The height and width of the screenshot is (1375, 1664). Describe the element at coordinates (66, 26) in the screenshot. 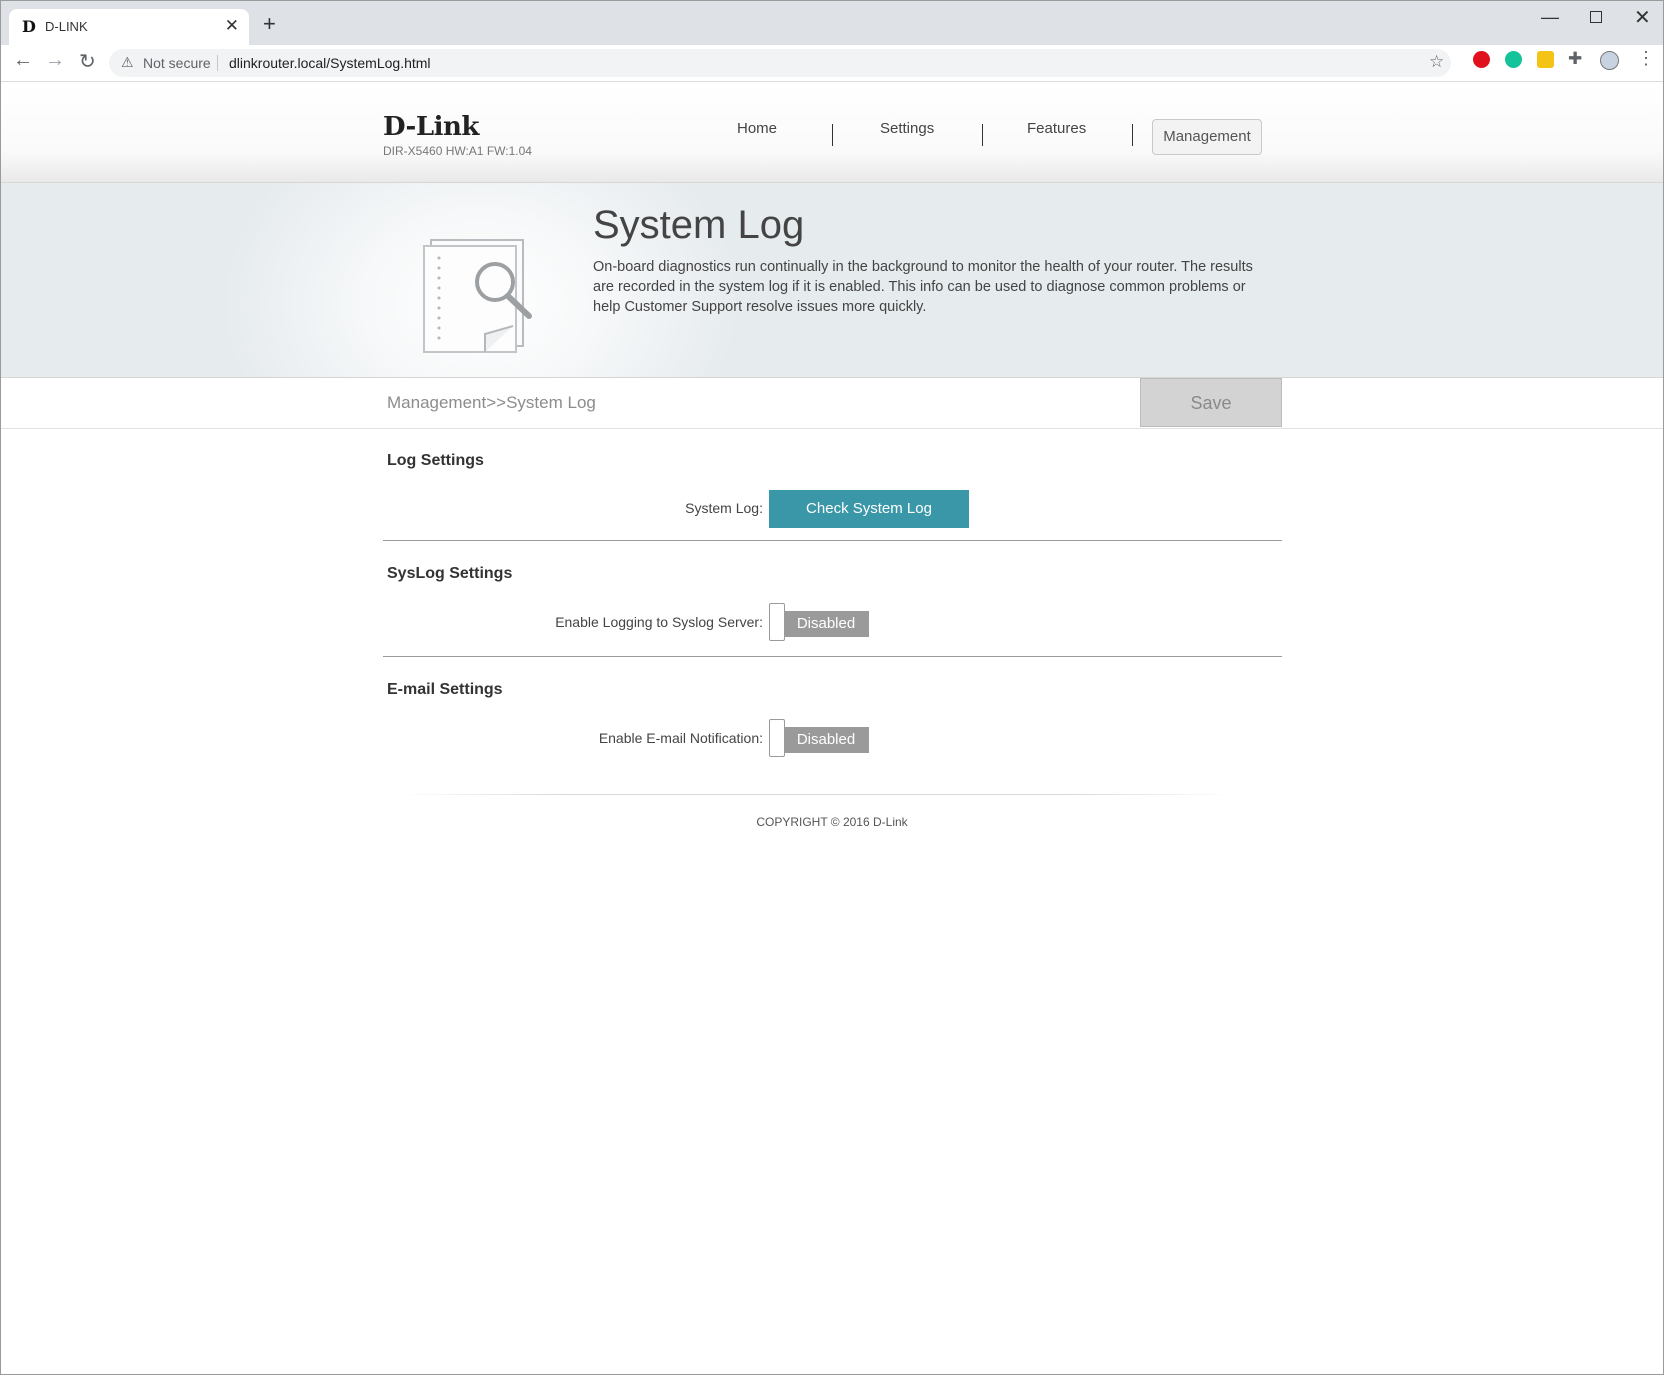

I see `tab-title: D-LINK` at that location.